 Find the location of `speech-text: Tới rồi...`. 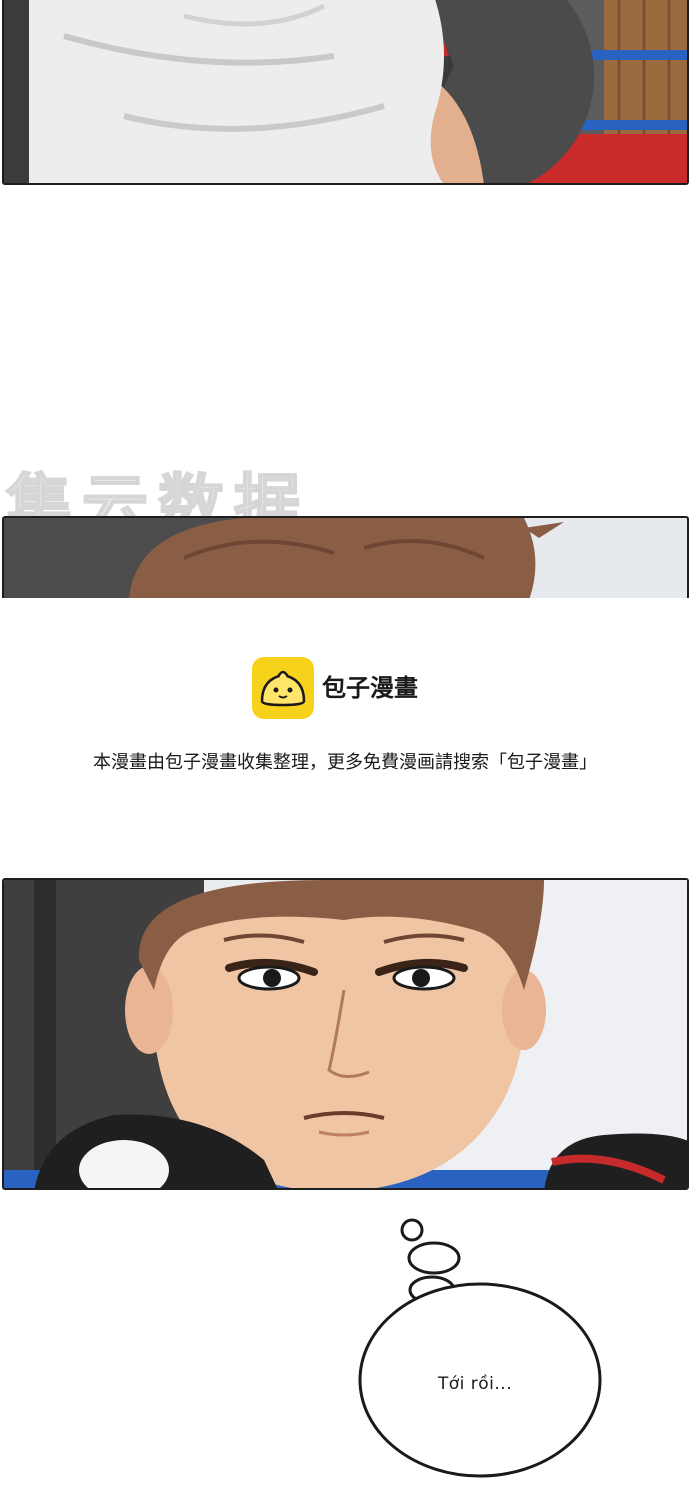

speech-text: Tới rồi... is located at coordinates (475, 1384).